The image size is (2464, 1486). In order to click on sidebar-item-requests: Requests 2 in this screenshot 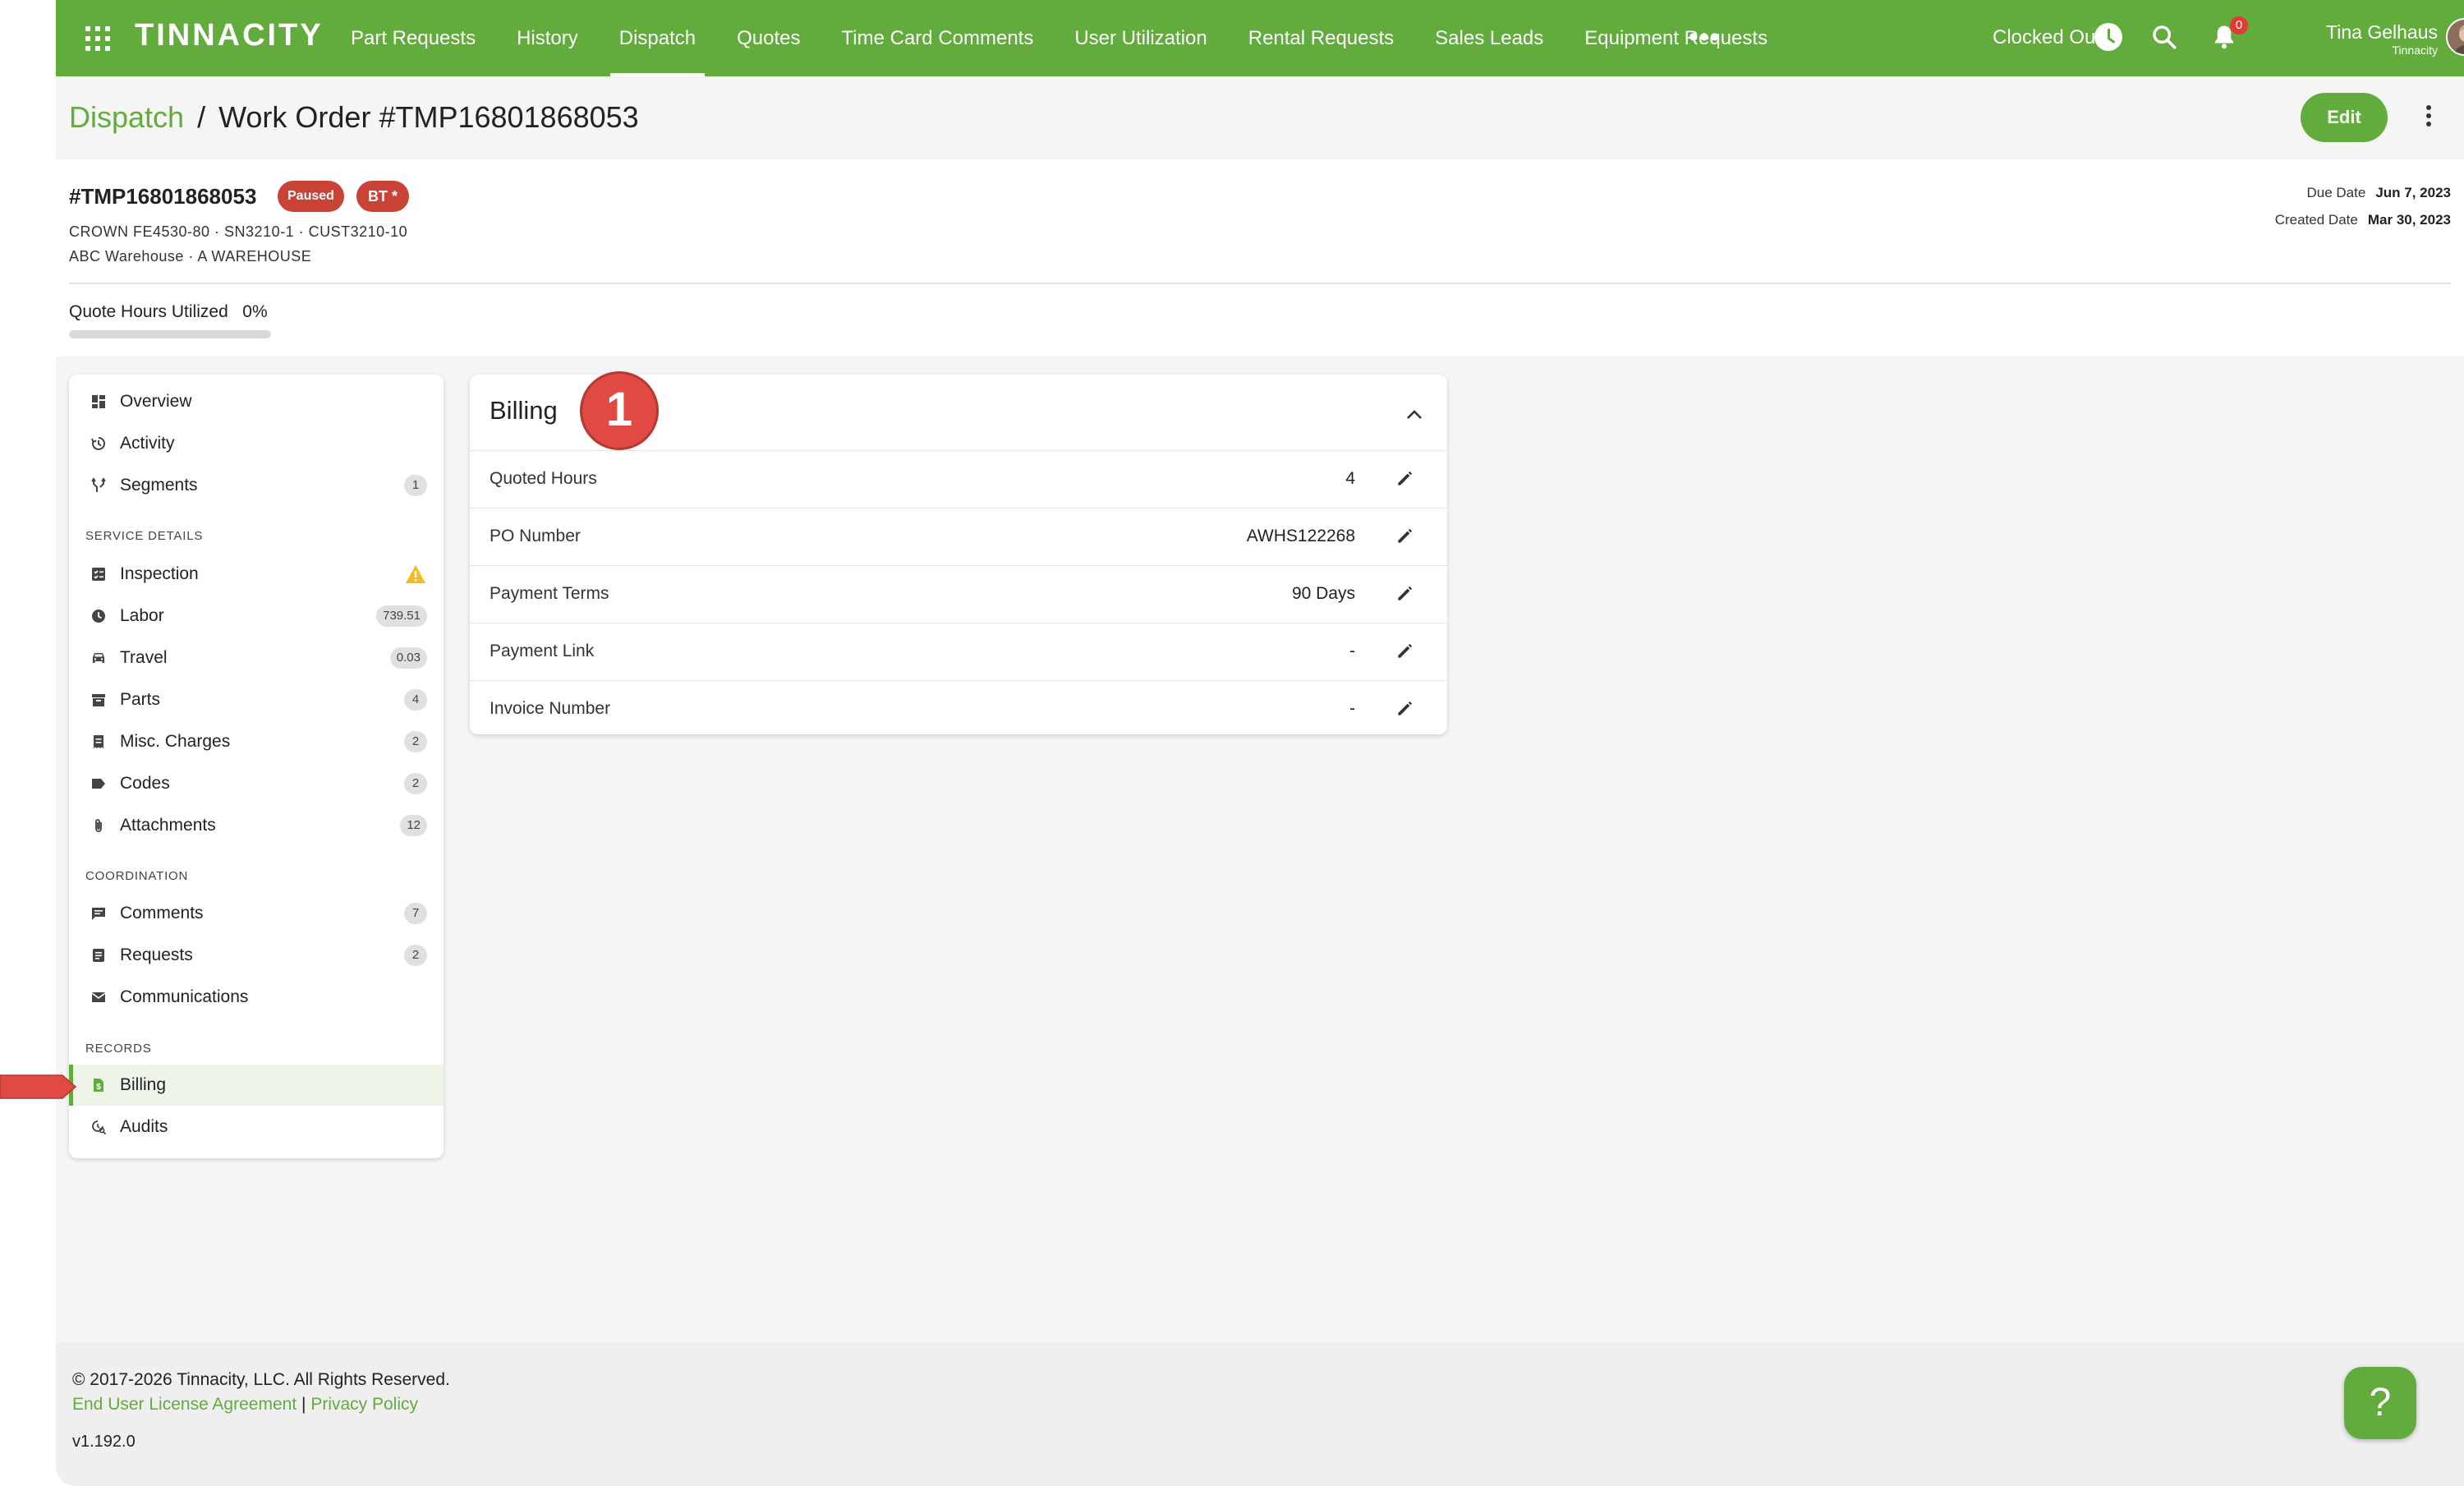, I will do `click(256, 955)`.